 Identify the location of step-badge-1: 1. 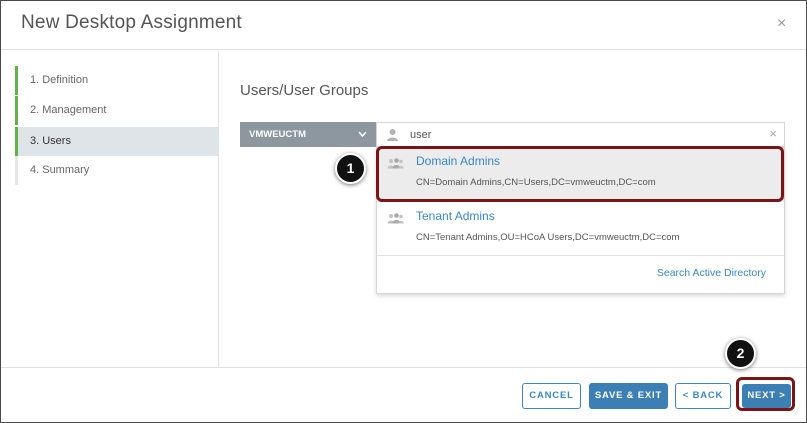
(350, 168).